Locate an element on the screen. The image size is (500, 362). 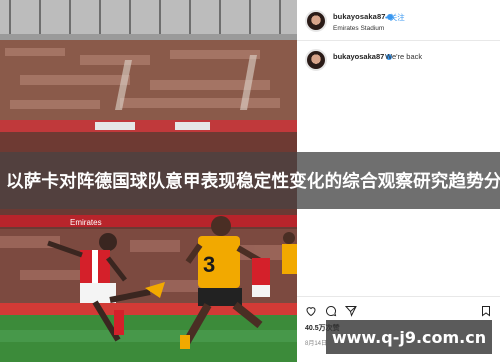
share-icon is located at coordinates (351, 311).